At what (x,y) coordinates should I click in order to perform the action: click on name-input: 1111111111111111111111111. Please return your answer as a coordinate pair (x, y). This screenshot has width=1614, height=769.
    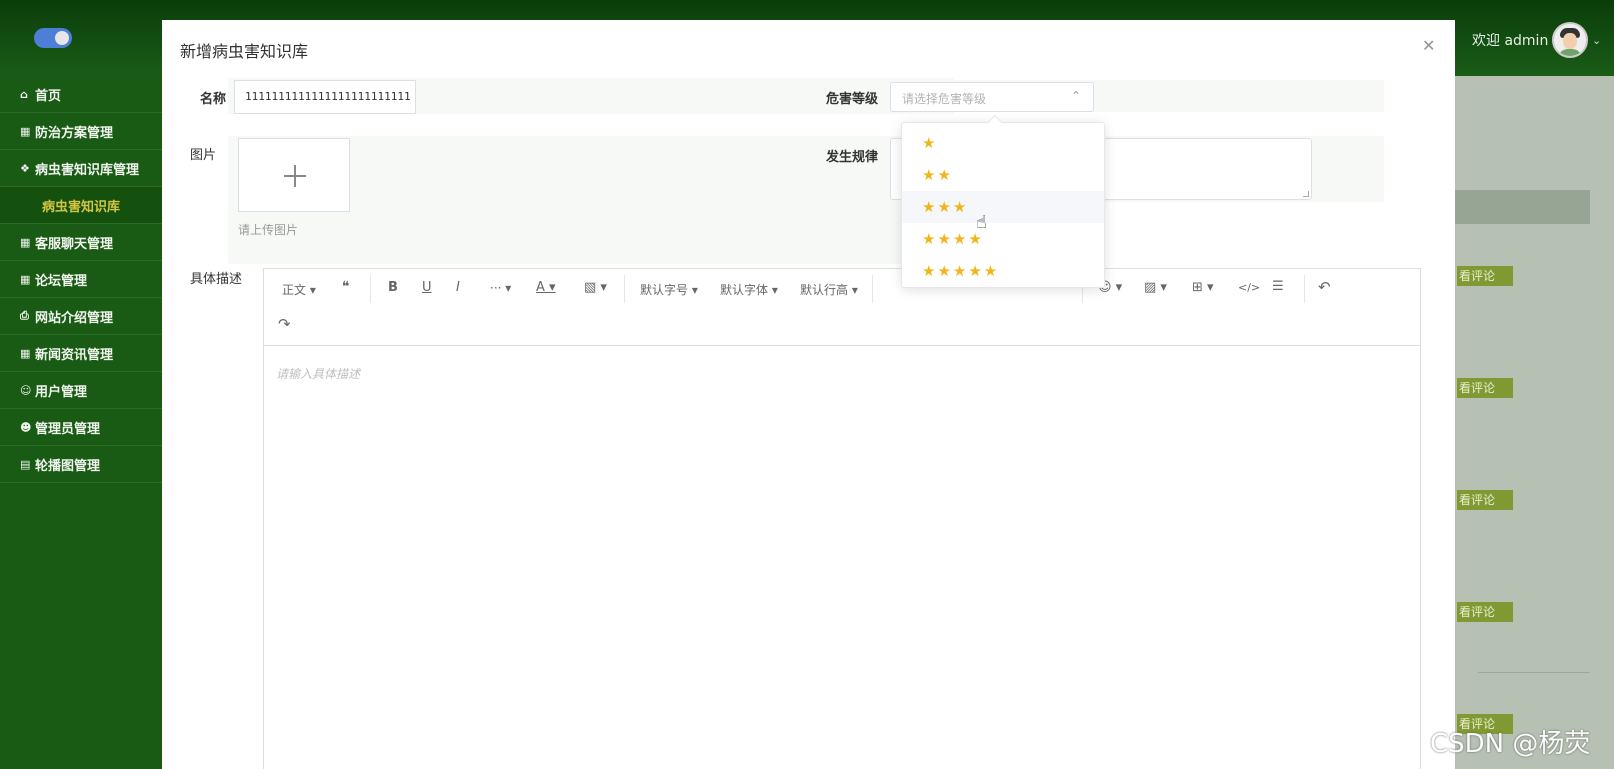
    Looking at the image, I should click on (325, 97).